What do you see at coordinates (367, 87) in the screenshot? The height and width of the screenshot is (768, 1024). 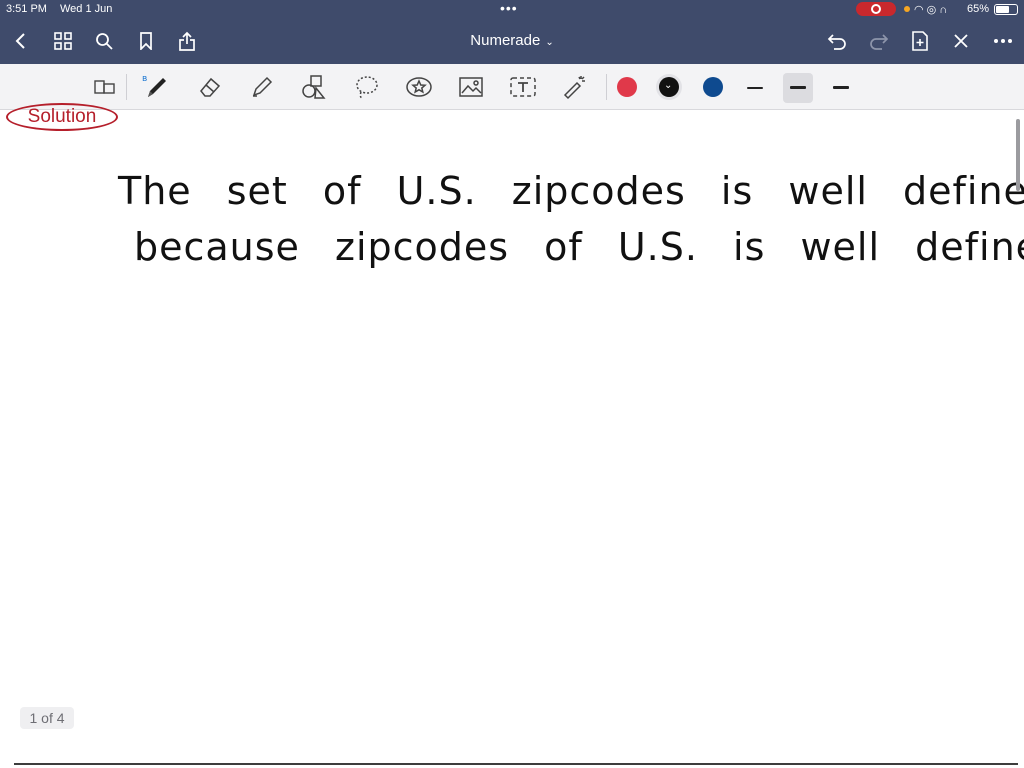 I see `lasso-icon` at bounding box center [367, 87].